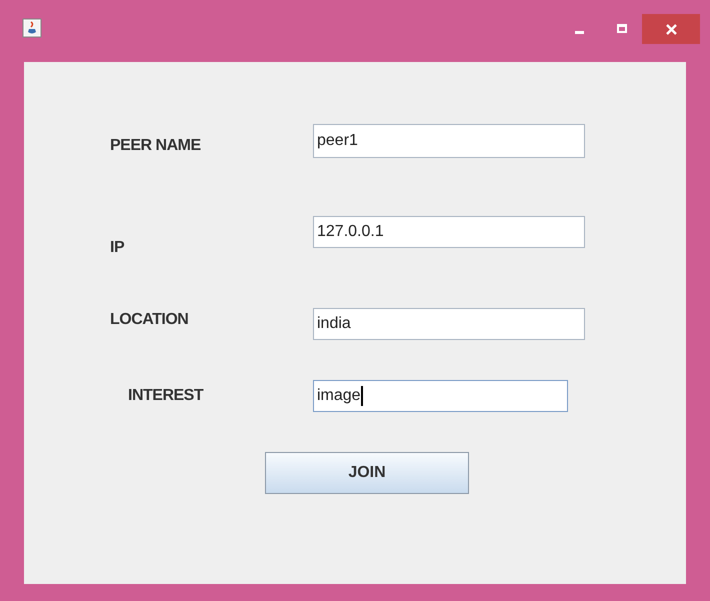  What do you see at coordinates (440, 396) in the screenshot?
I see `text-field: image` at bounding box center [440, 396].